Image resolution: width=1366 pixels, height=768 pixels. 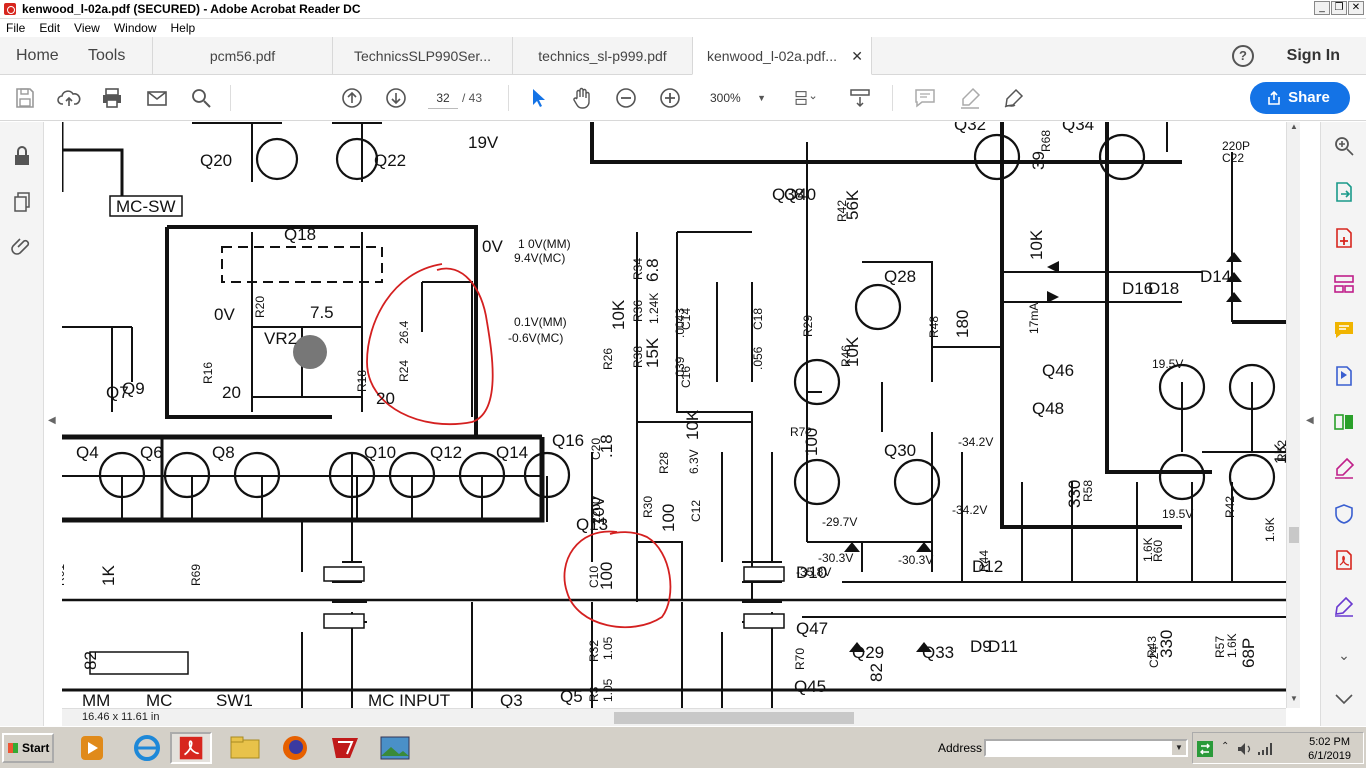 What do you see at coordinates (1344, 468) in the screenshot?
I see `fill-sign-icon` at bounding box center [1344, 468].